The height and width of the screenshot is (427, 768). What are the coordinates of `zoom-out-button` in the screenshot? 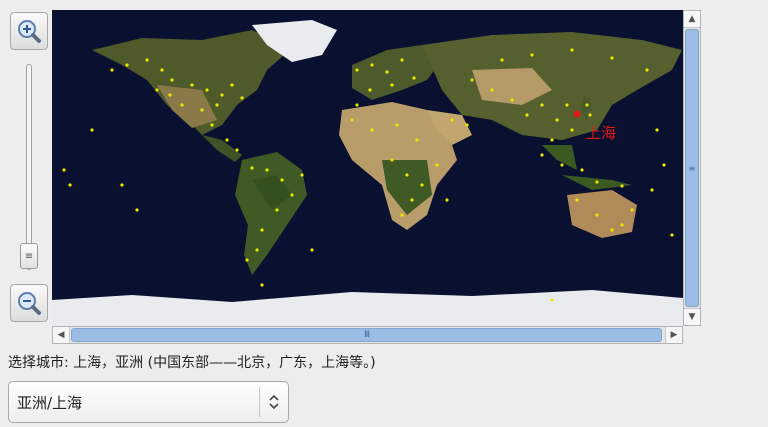 It's located at (29, 303).